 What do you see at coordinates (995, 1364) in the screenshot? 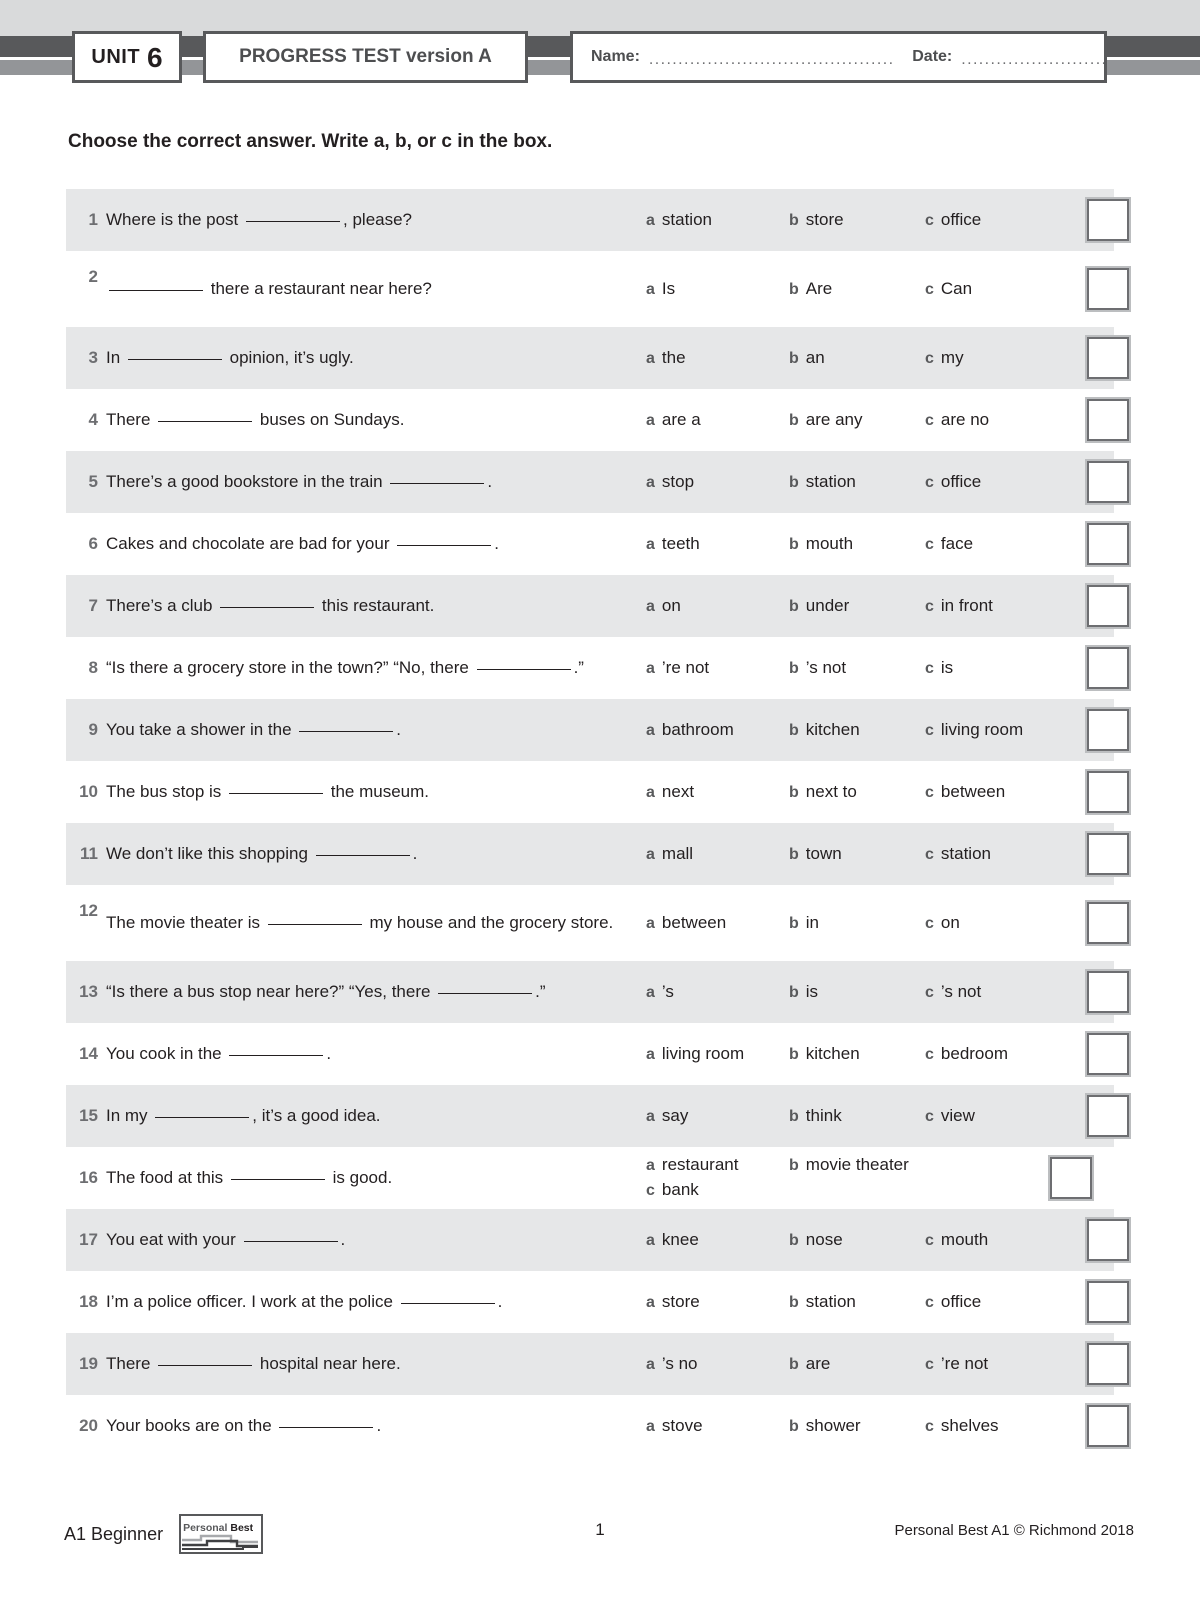
I see `option-c: c ’re not` at bounding box center [995, 1364].